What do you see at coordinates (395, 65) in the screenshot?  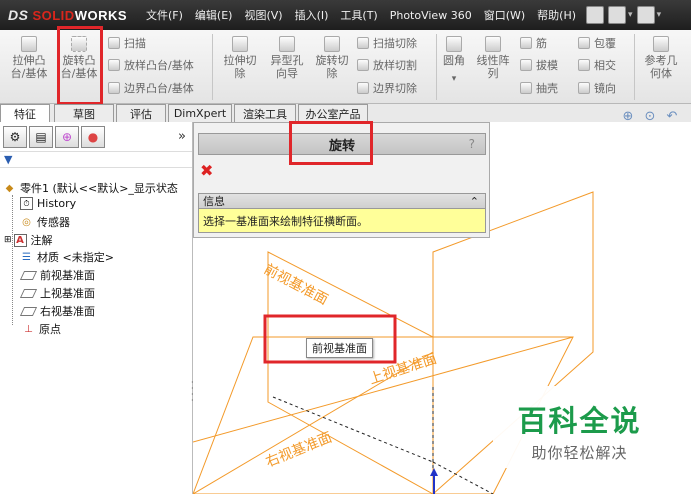 I see `lofted-cut-label: 放样切割` at bounding box center [395, 65].